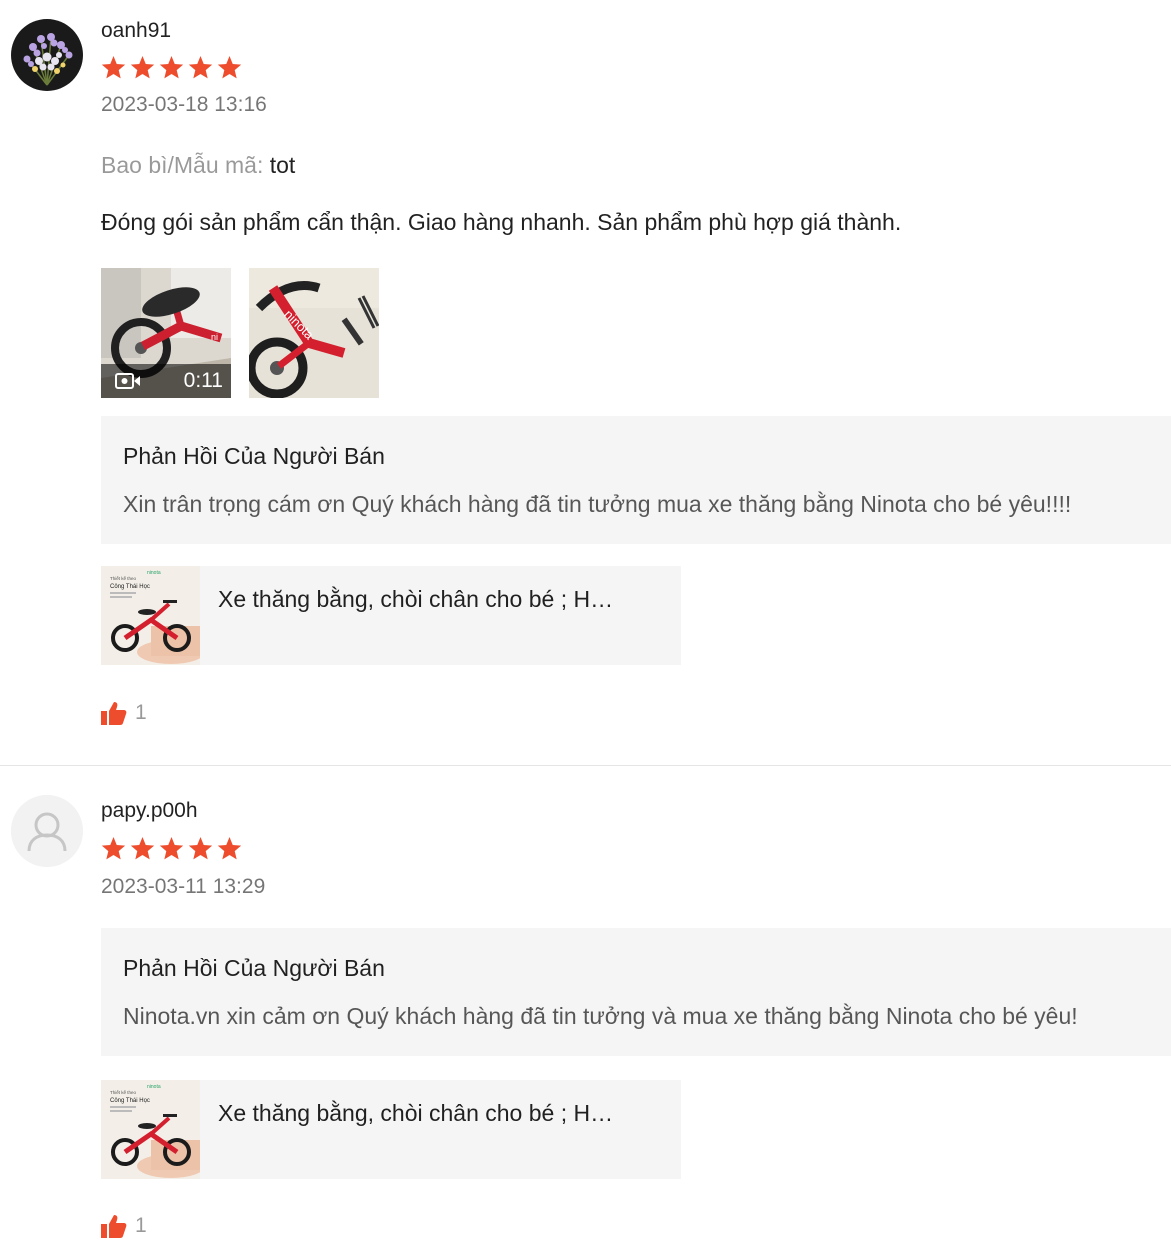 The height and width of the screenshot is (1254, 1171). Describe the element at coordinates (166, 381) in the screenshot. I see `video-overlay: 0:11` at that location.